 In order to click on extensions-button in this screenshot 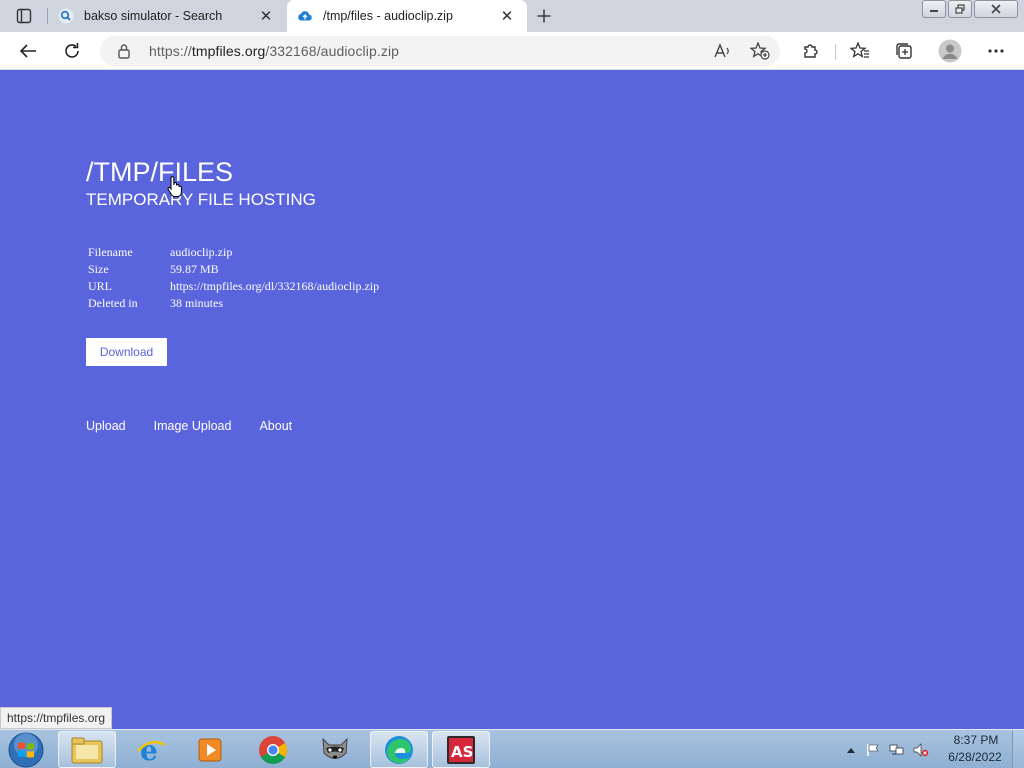, I will do `click(811, 51)`.